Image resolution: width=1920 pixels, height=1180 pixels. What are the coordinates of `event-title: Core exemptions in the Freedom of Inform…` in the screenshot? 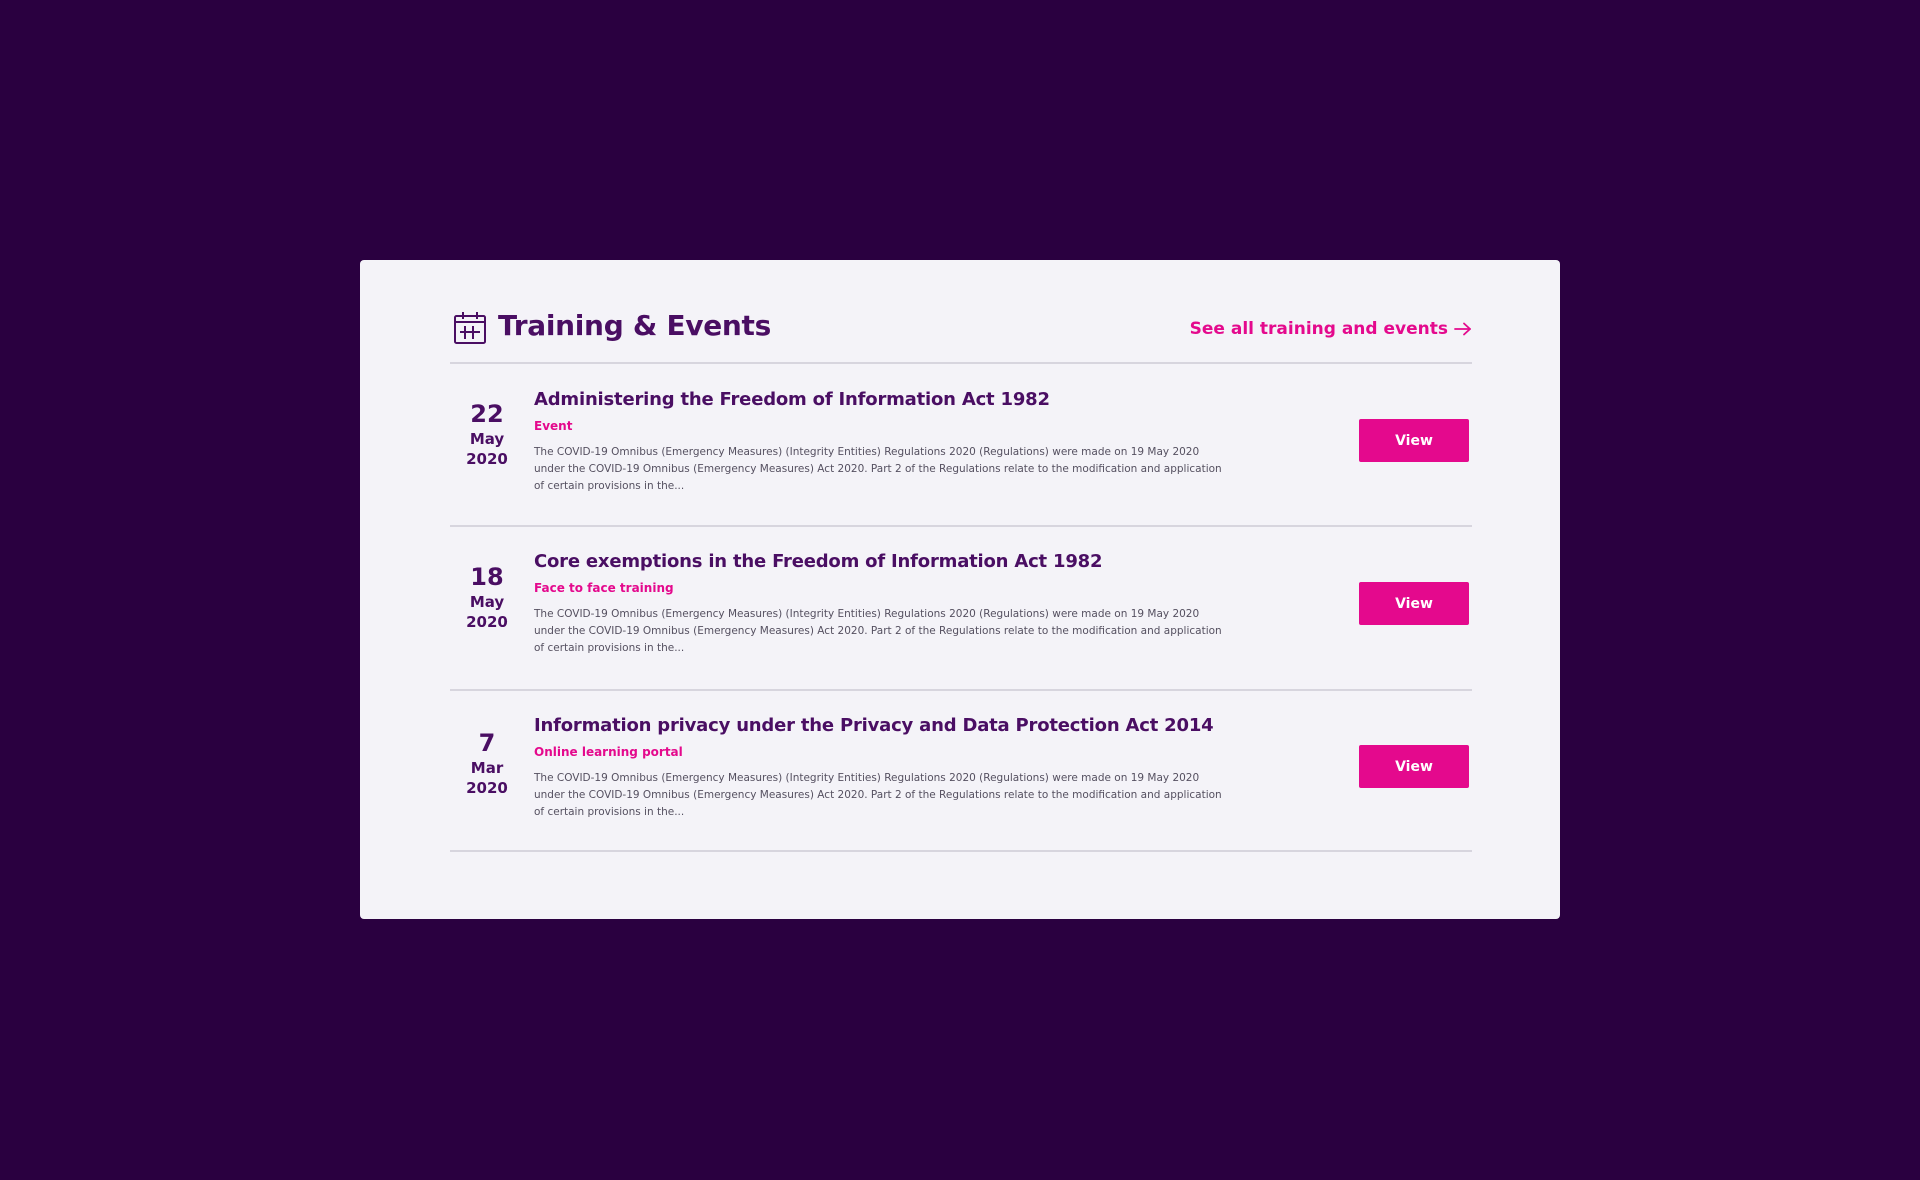 It's located at (879, 562).